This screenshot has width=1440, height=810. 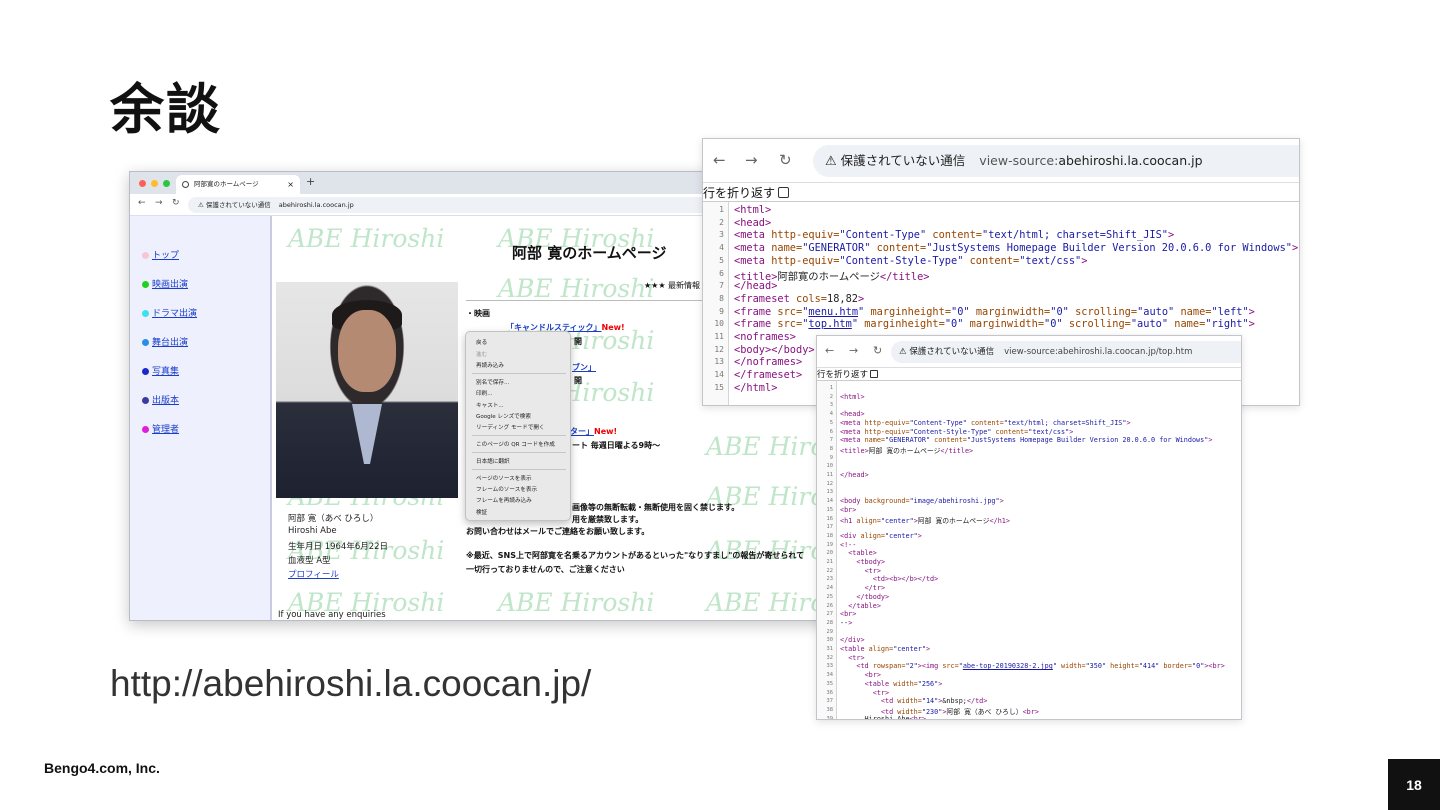 I want to click on wrap-lines-label: 行を折り返す, so click(x=843, y=375).